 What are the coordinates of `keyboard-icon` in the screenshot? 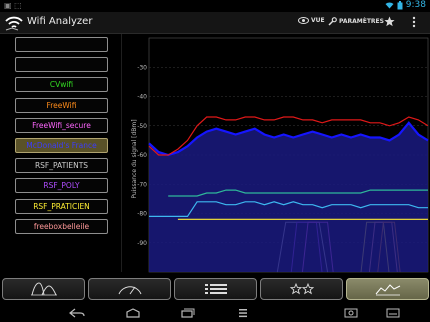 It's located at (393, 313).